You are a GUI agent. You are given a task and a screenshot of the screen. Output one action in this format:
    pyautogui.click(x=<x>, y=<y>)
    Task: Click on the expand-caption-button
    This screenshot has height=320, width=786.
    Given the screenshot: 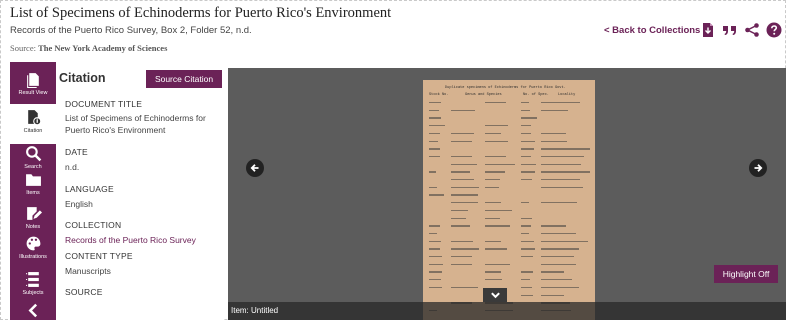 What is the action you would take?
    pyautogui.click(x=495, y=295)
    